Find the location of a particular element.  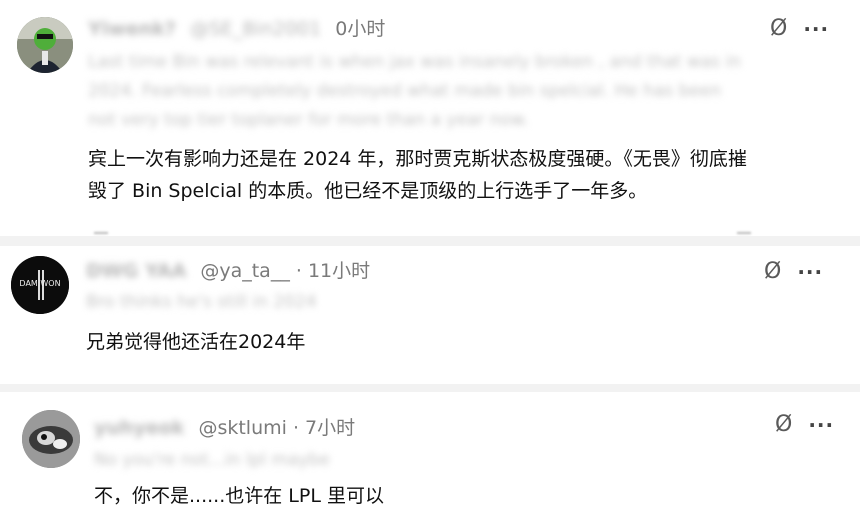

post-header: DWG YAA @ya_ta__ · 11小时 is located at coordinates (228, 271).